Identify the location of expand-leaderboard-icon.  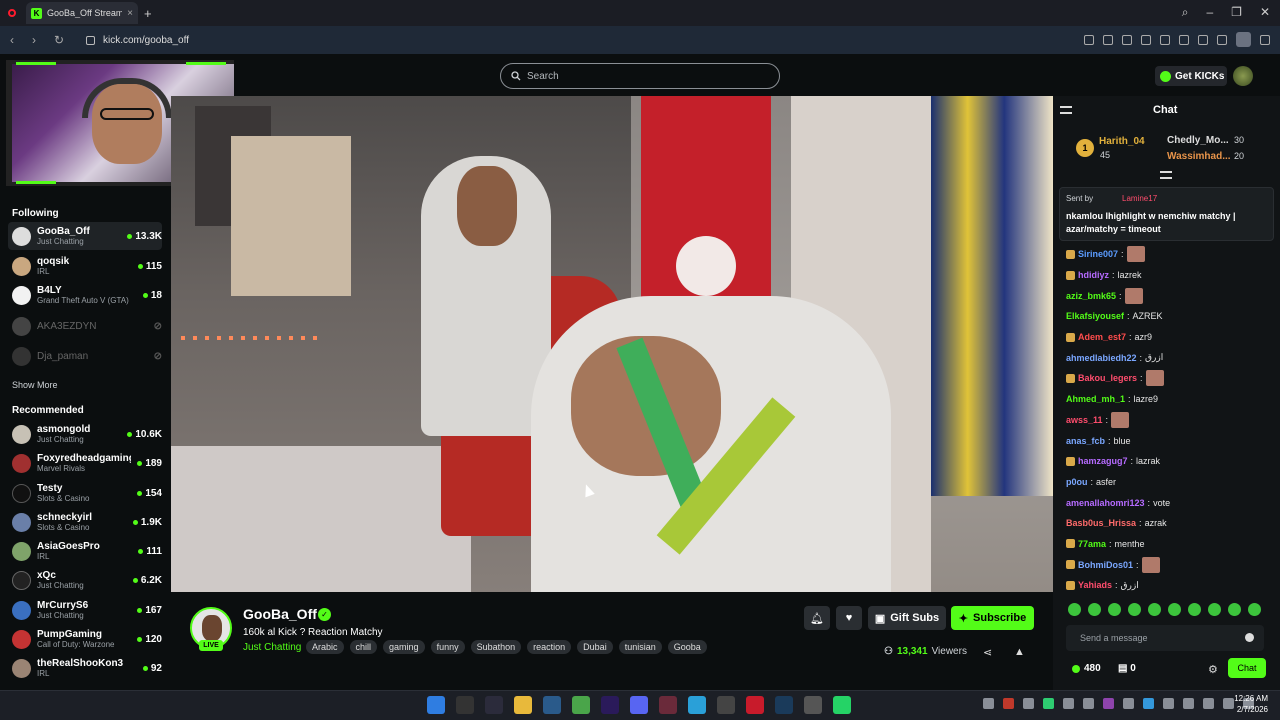
(1166, 175).